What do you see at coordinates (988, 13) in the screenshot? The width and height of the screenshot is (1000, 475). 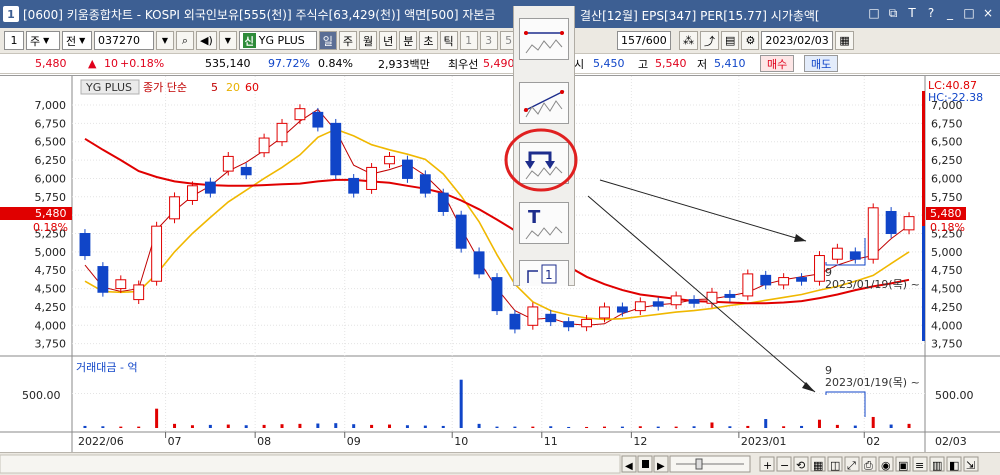 I see `close-icon: ×` at bounding box center [988, 13].